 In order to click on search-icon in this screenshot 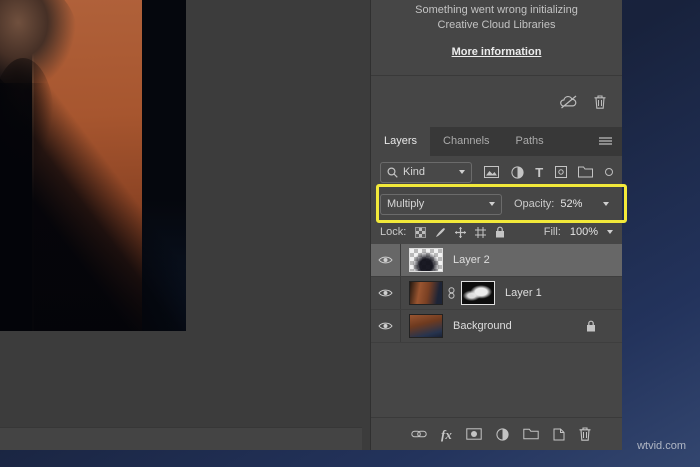, I will do `click(392, 172)`.